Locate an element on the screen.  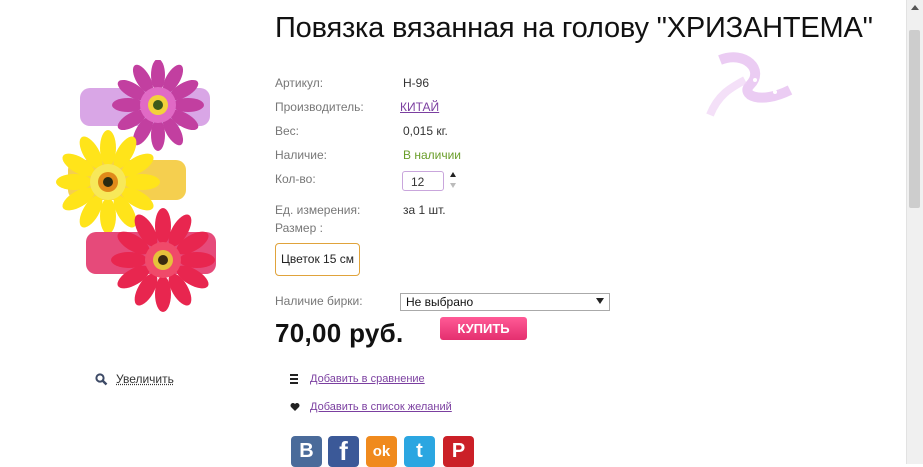
wishlist-action: Добавить в список желаний is located at coordinates (371, 407).